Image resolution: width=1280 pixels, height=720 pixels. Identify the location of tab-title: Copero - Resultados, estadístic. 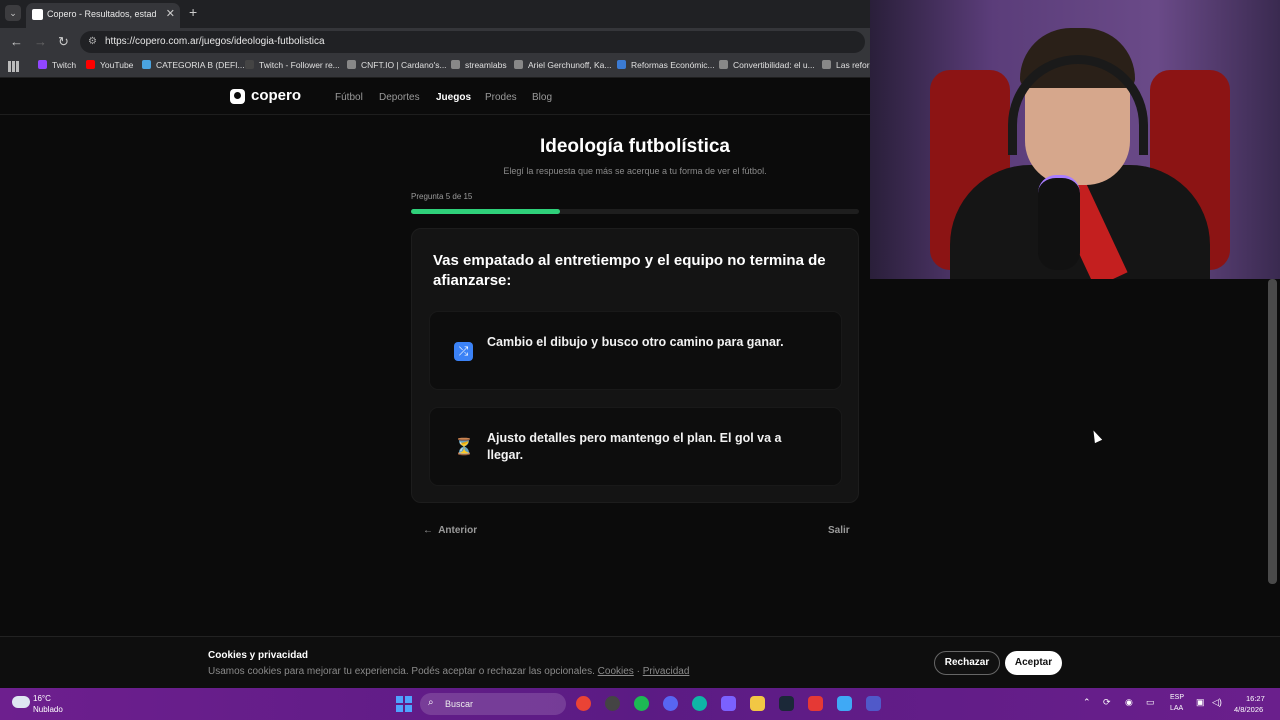
(102, 14).